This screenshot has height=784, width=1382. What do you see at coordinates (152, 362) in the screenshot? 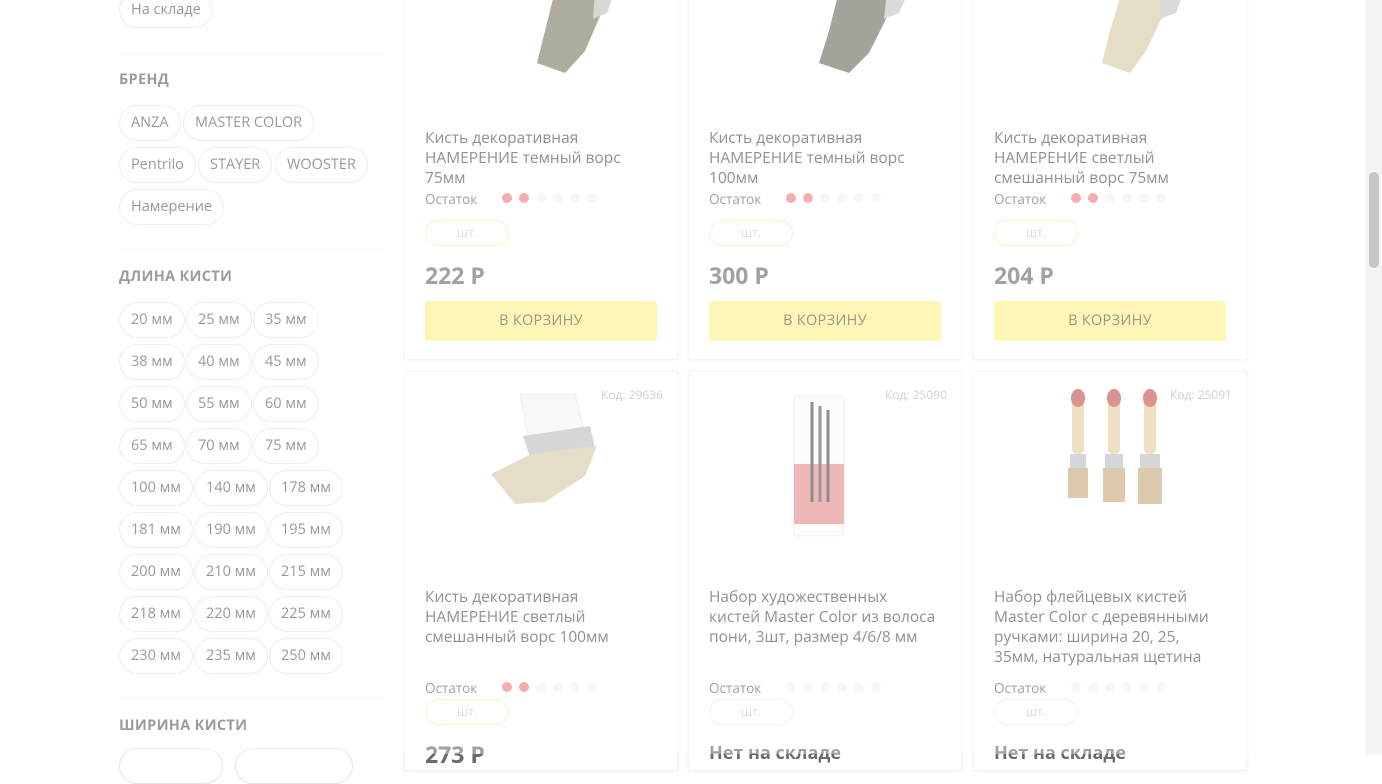
I see `filter-length-chip: 38 мм` at bounding box center [152, 362].